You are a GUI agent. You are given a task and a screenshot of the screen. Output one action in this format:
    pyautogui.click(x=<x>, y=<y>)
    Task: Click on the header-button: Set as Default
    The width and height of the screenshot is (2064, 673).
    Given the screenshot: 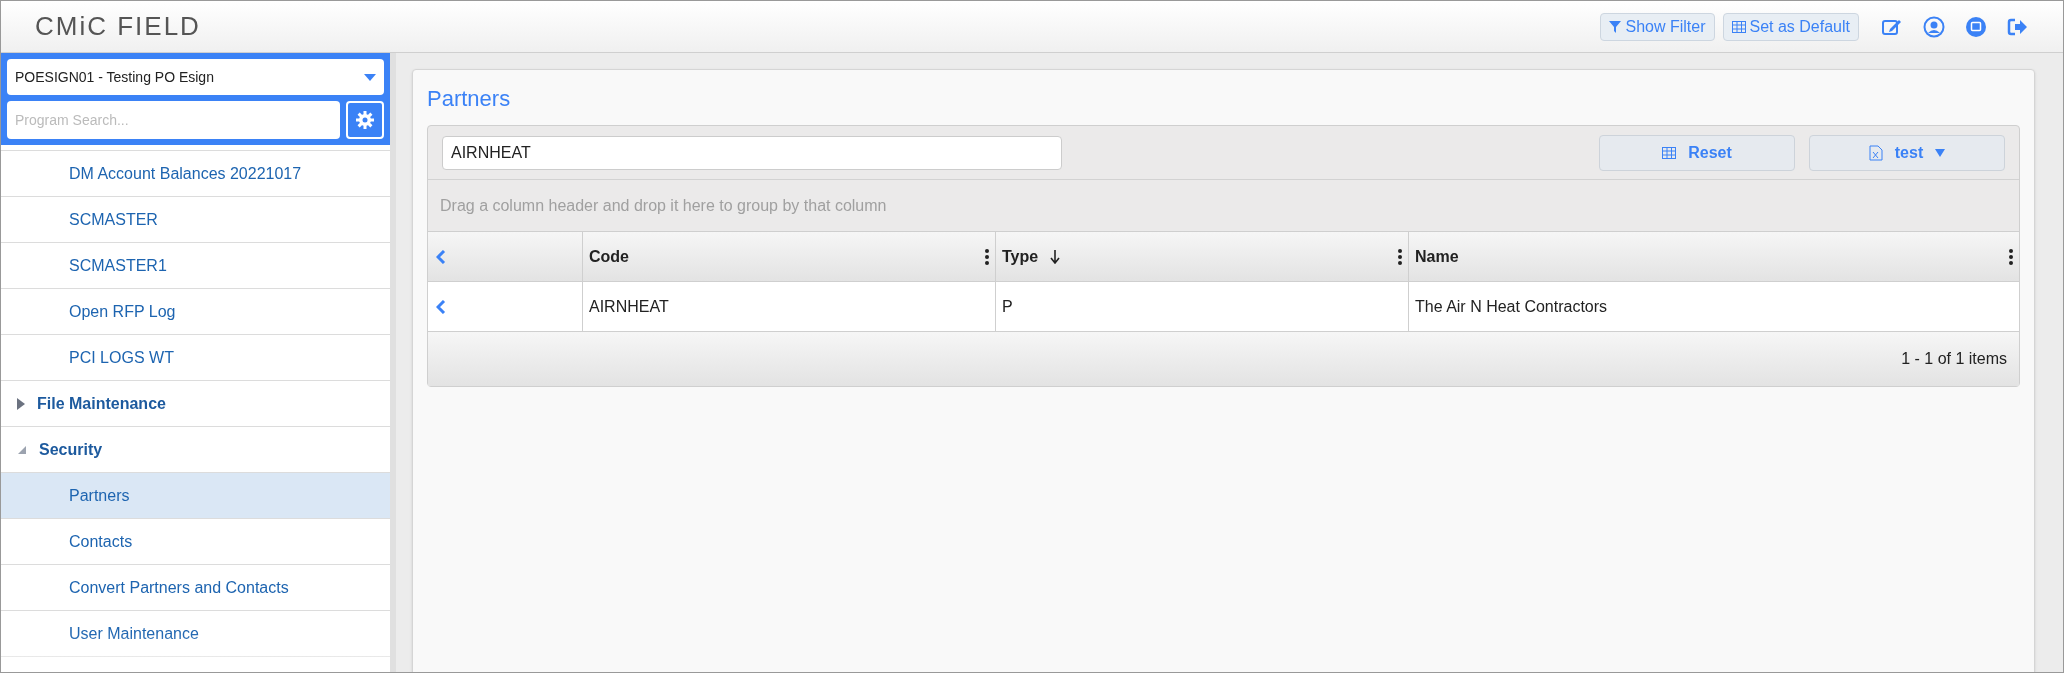 What is the action you would take?
    pyautogui.click(x=1790, y=26)
    